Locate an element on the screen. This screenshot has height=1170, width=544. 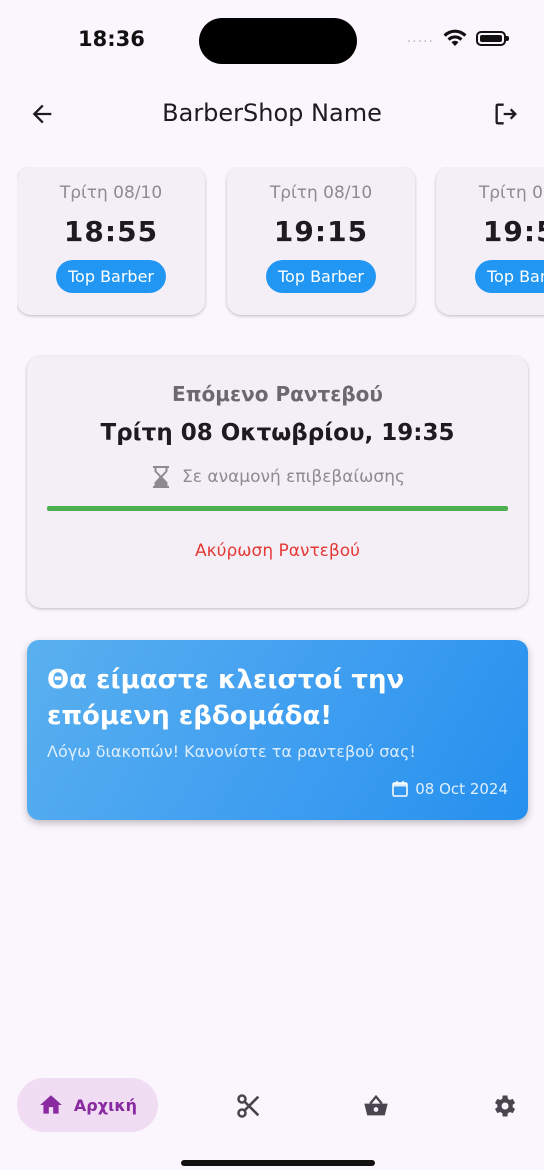
dynamic-island is located at coordinates (278, 41).